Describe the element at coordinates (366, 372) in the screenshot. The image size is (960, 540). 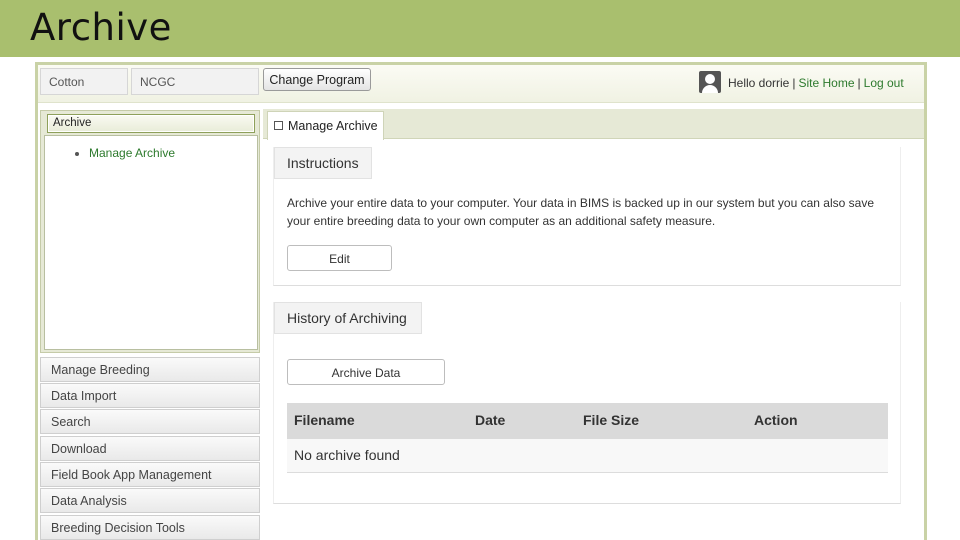
I see `archive-data-button: Archive Data` at that location.